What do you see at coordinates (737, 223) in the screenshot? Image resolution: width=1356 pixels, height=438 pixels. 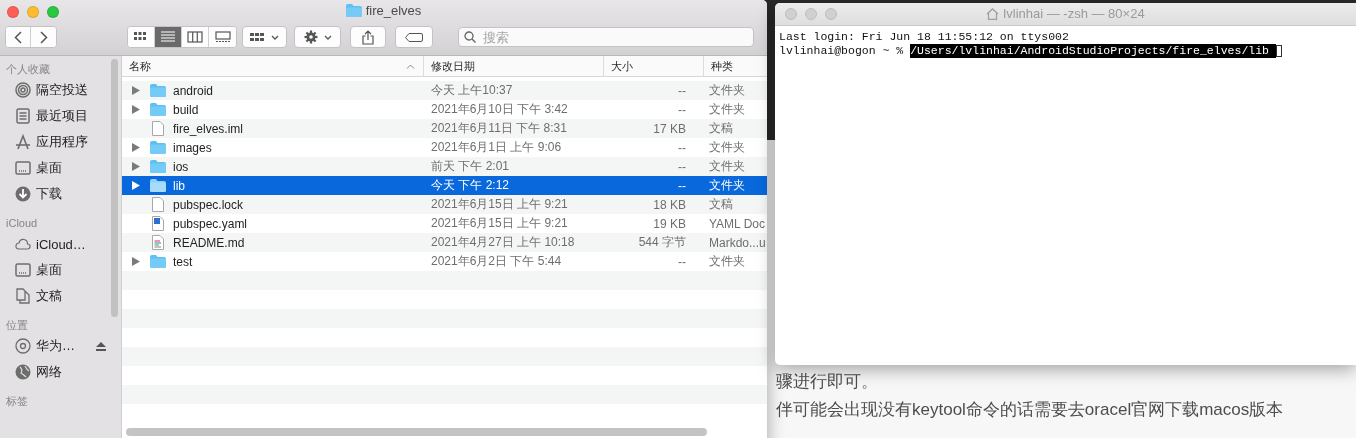 I see `kind-text: YAML Doc` at bounding box center [737, 223].